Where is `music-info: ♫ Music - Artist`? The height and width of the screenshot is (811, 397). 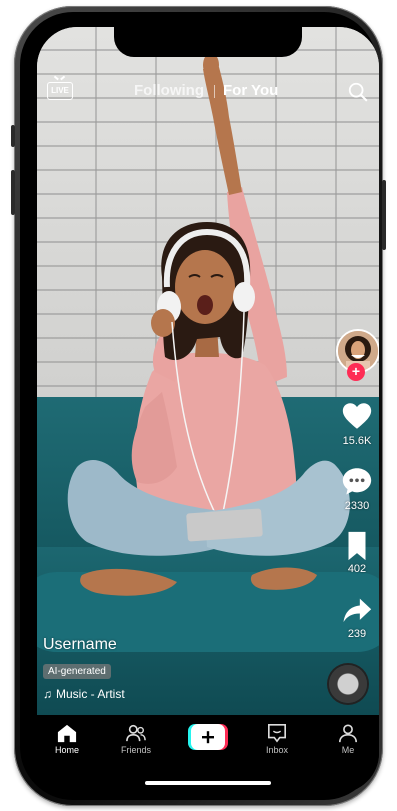 music-info: ♫ Music - Artist is located at coordinates (84, 694).